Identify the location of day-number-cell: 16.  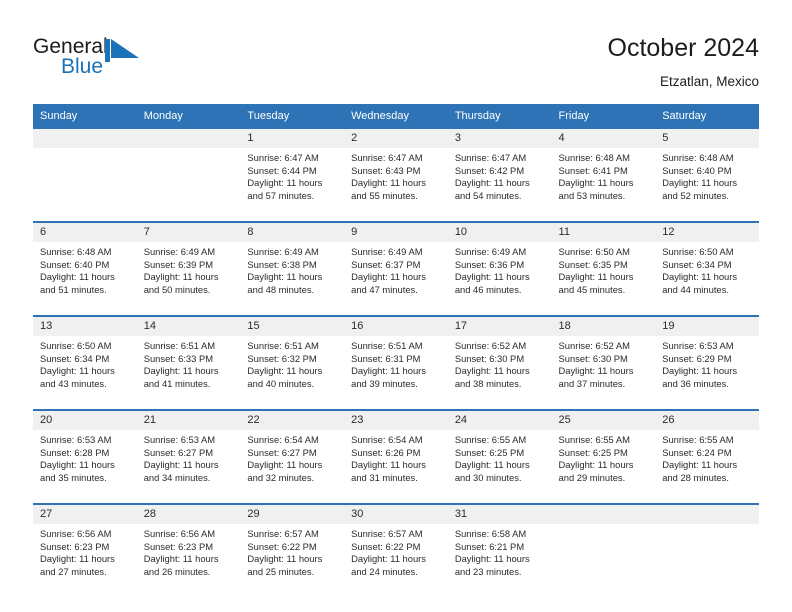
(396, 325).